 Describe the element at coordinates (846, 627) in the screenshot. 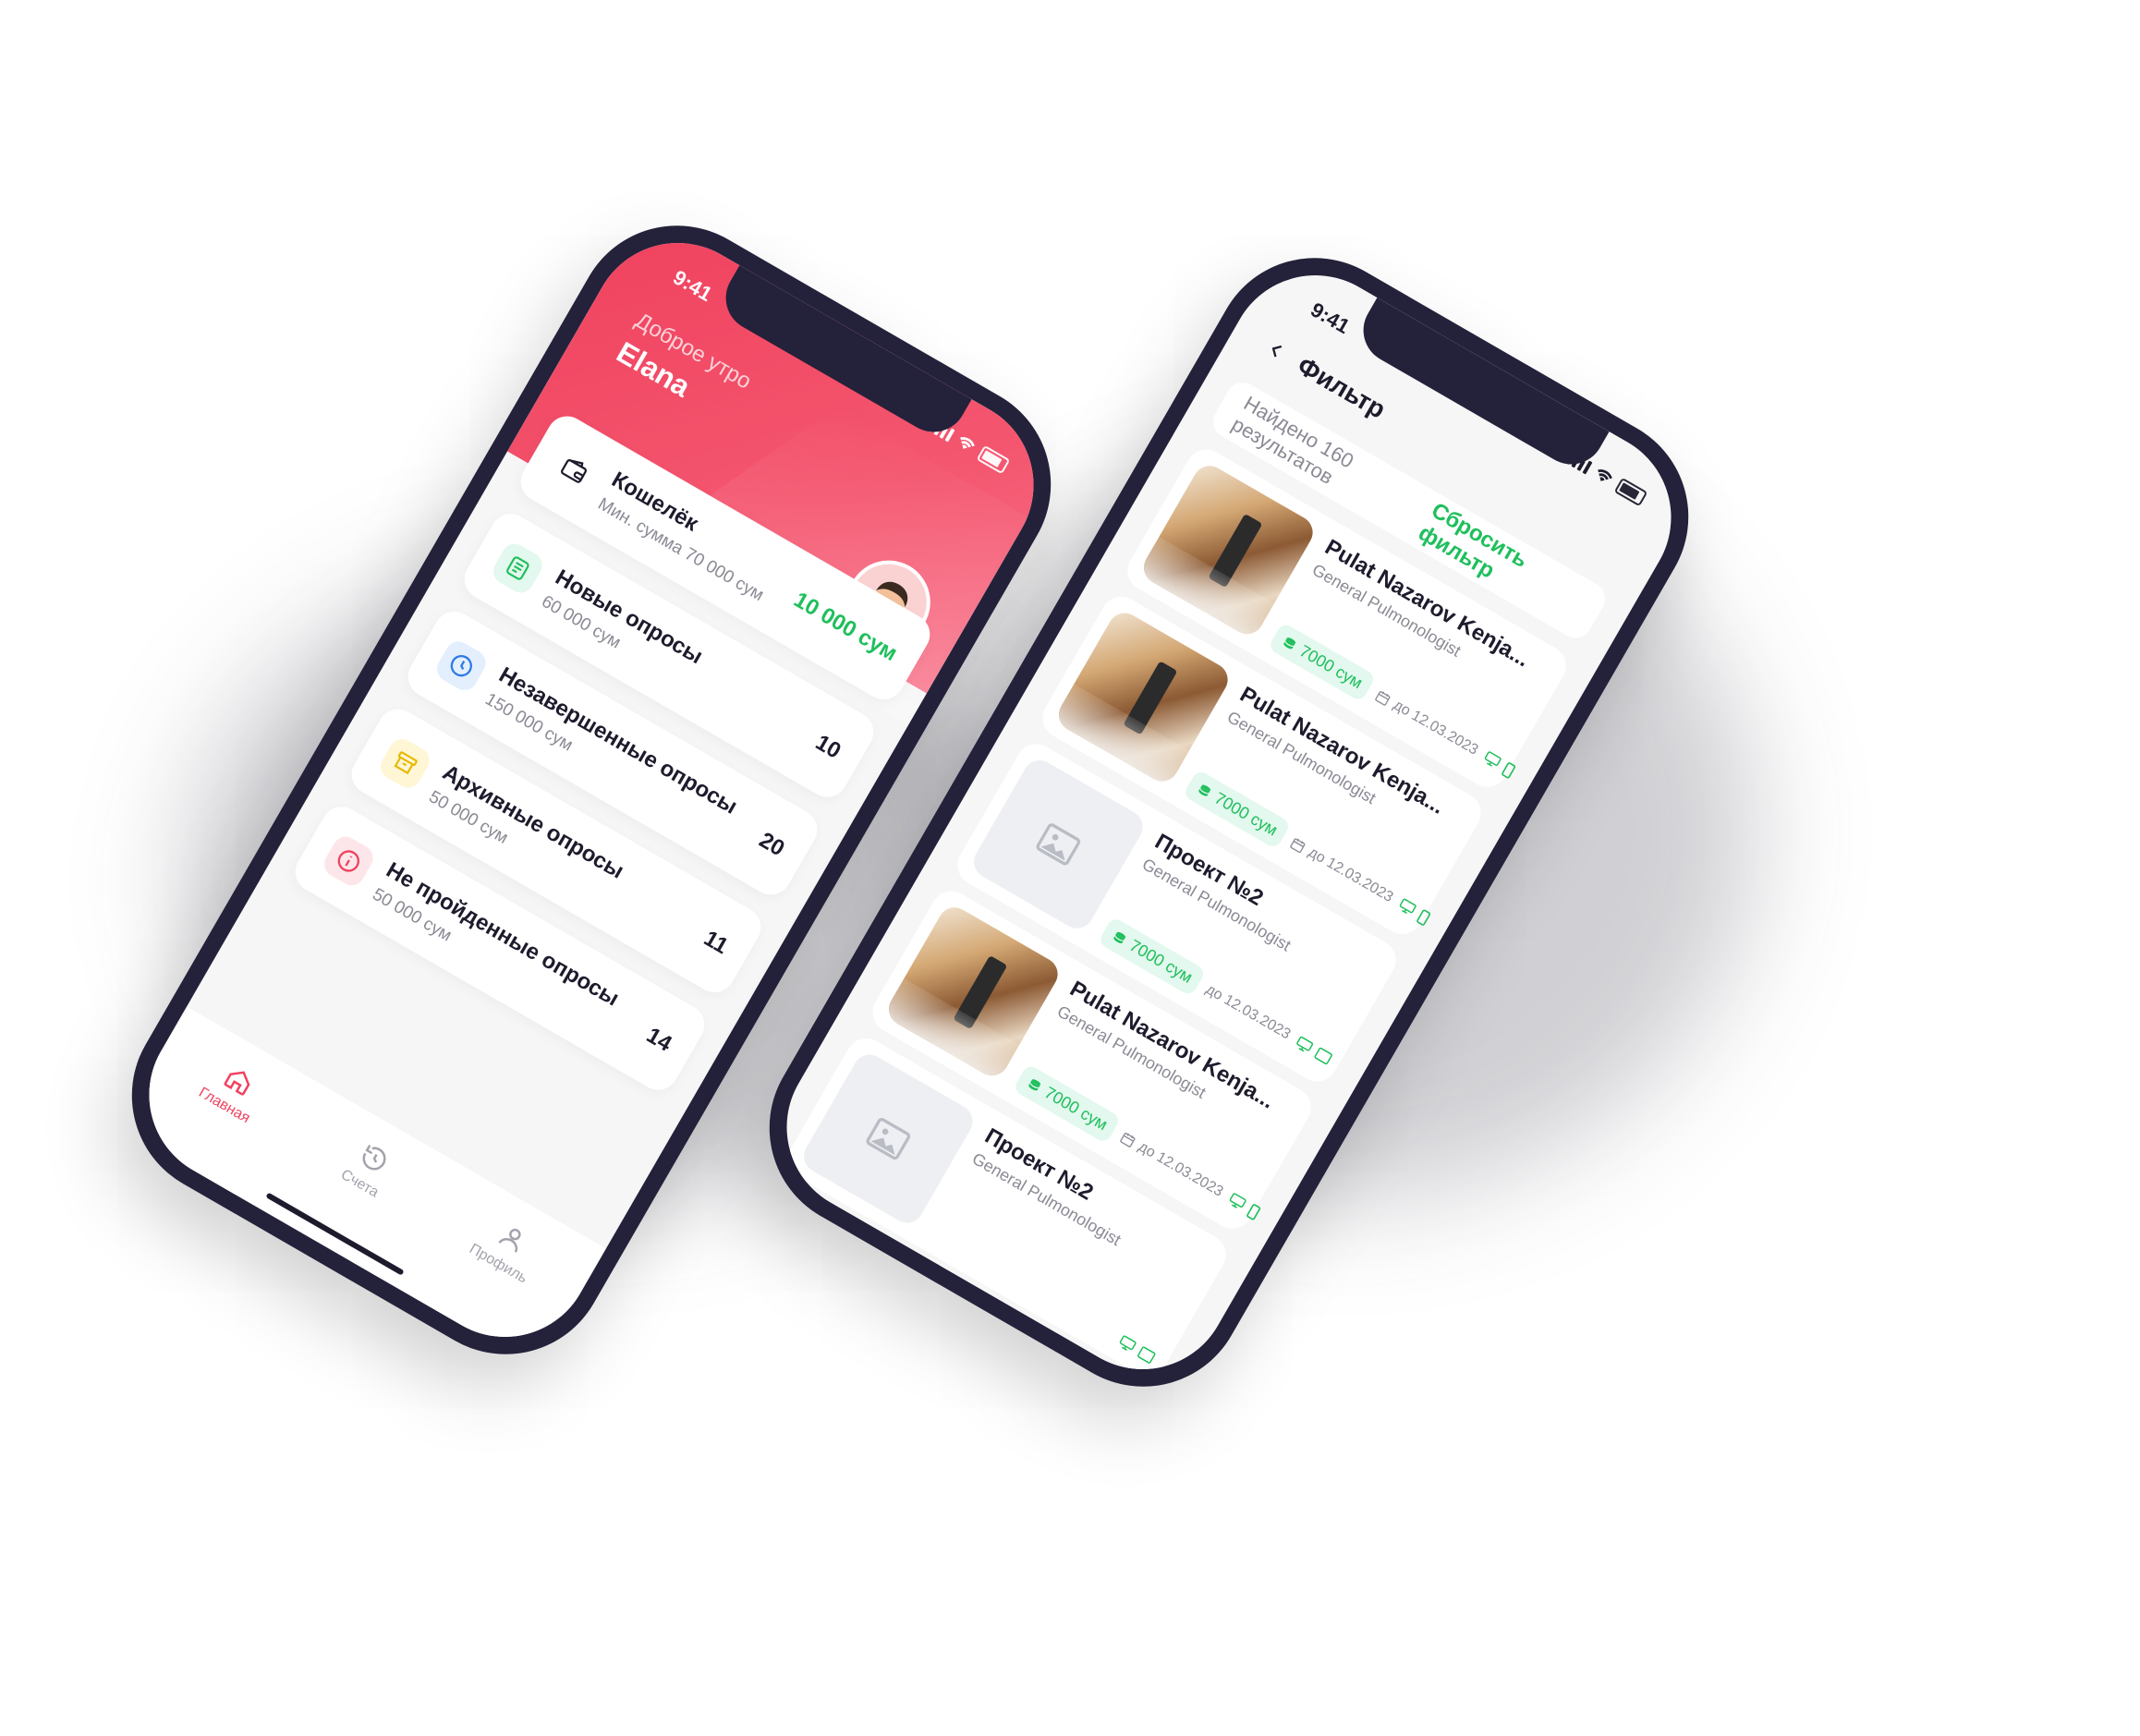

I see `wallet-balance: 10 000 сум` at that location.